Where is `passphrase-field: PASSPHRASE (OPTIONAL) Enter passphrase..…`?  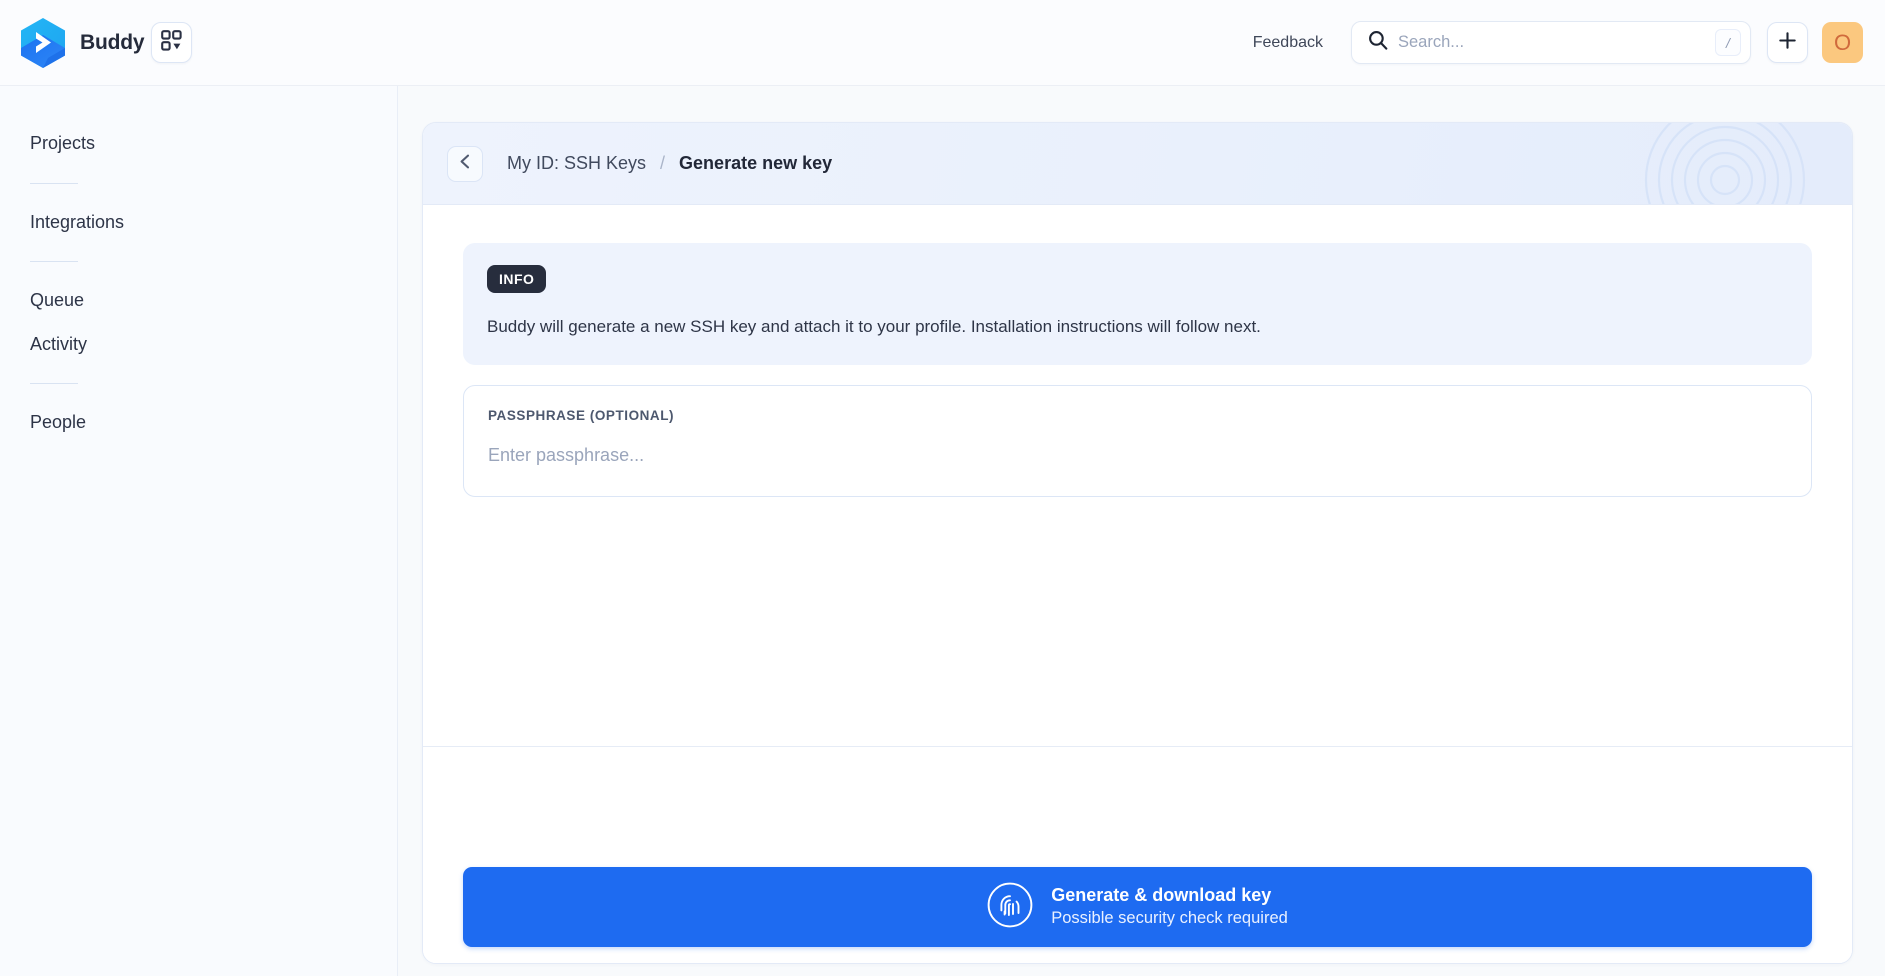 passphrase-field: PASSPHRASE (OPTIONAL) Enter passphrase..… is located at coordinates (1137, 441).